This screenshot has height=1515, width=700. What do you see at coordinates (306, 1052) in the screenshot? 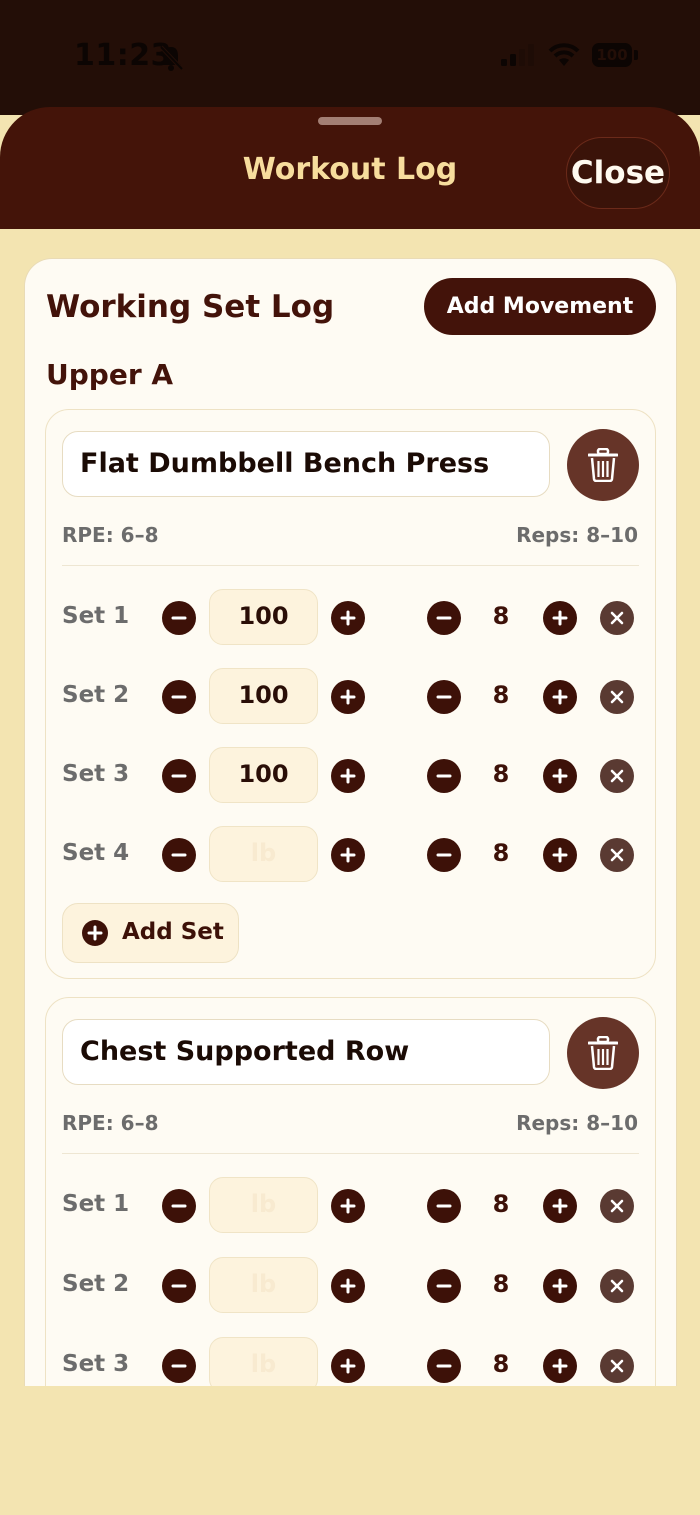
I see `exercise-name-input: Chest Supported Row` at bounding box center [306, 1052].